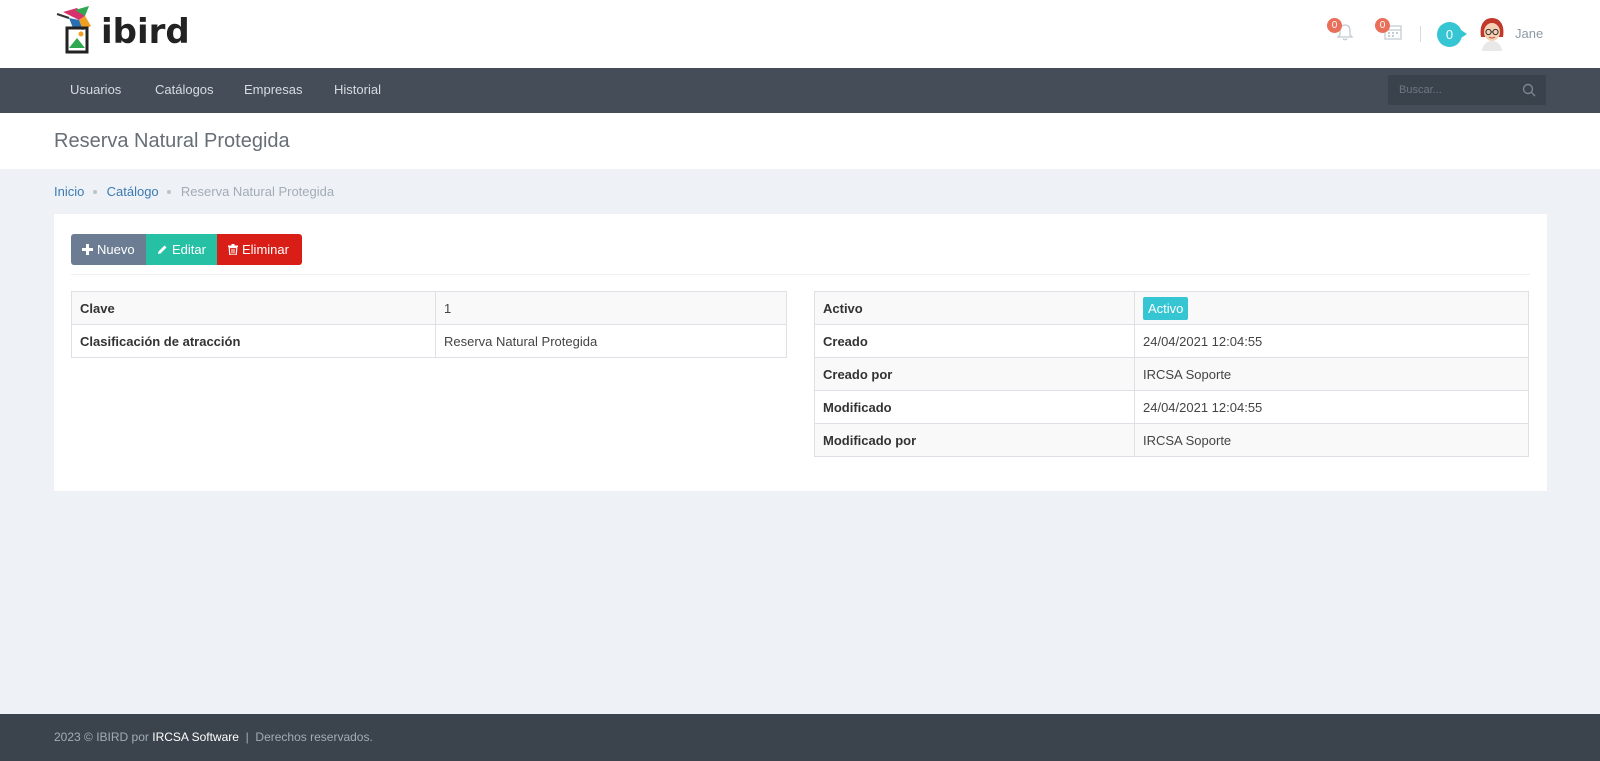 This screenshot has height=761, width=1600. I want to click on table-row: Modificado 24/04/2021 12:04:55, so click(1171, 407).